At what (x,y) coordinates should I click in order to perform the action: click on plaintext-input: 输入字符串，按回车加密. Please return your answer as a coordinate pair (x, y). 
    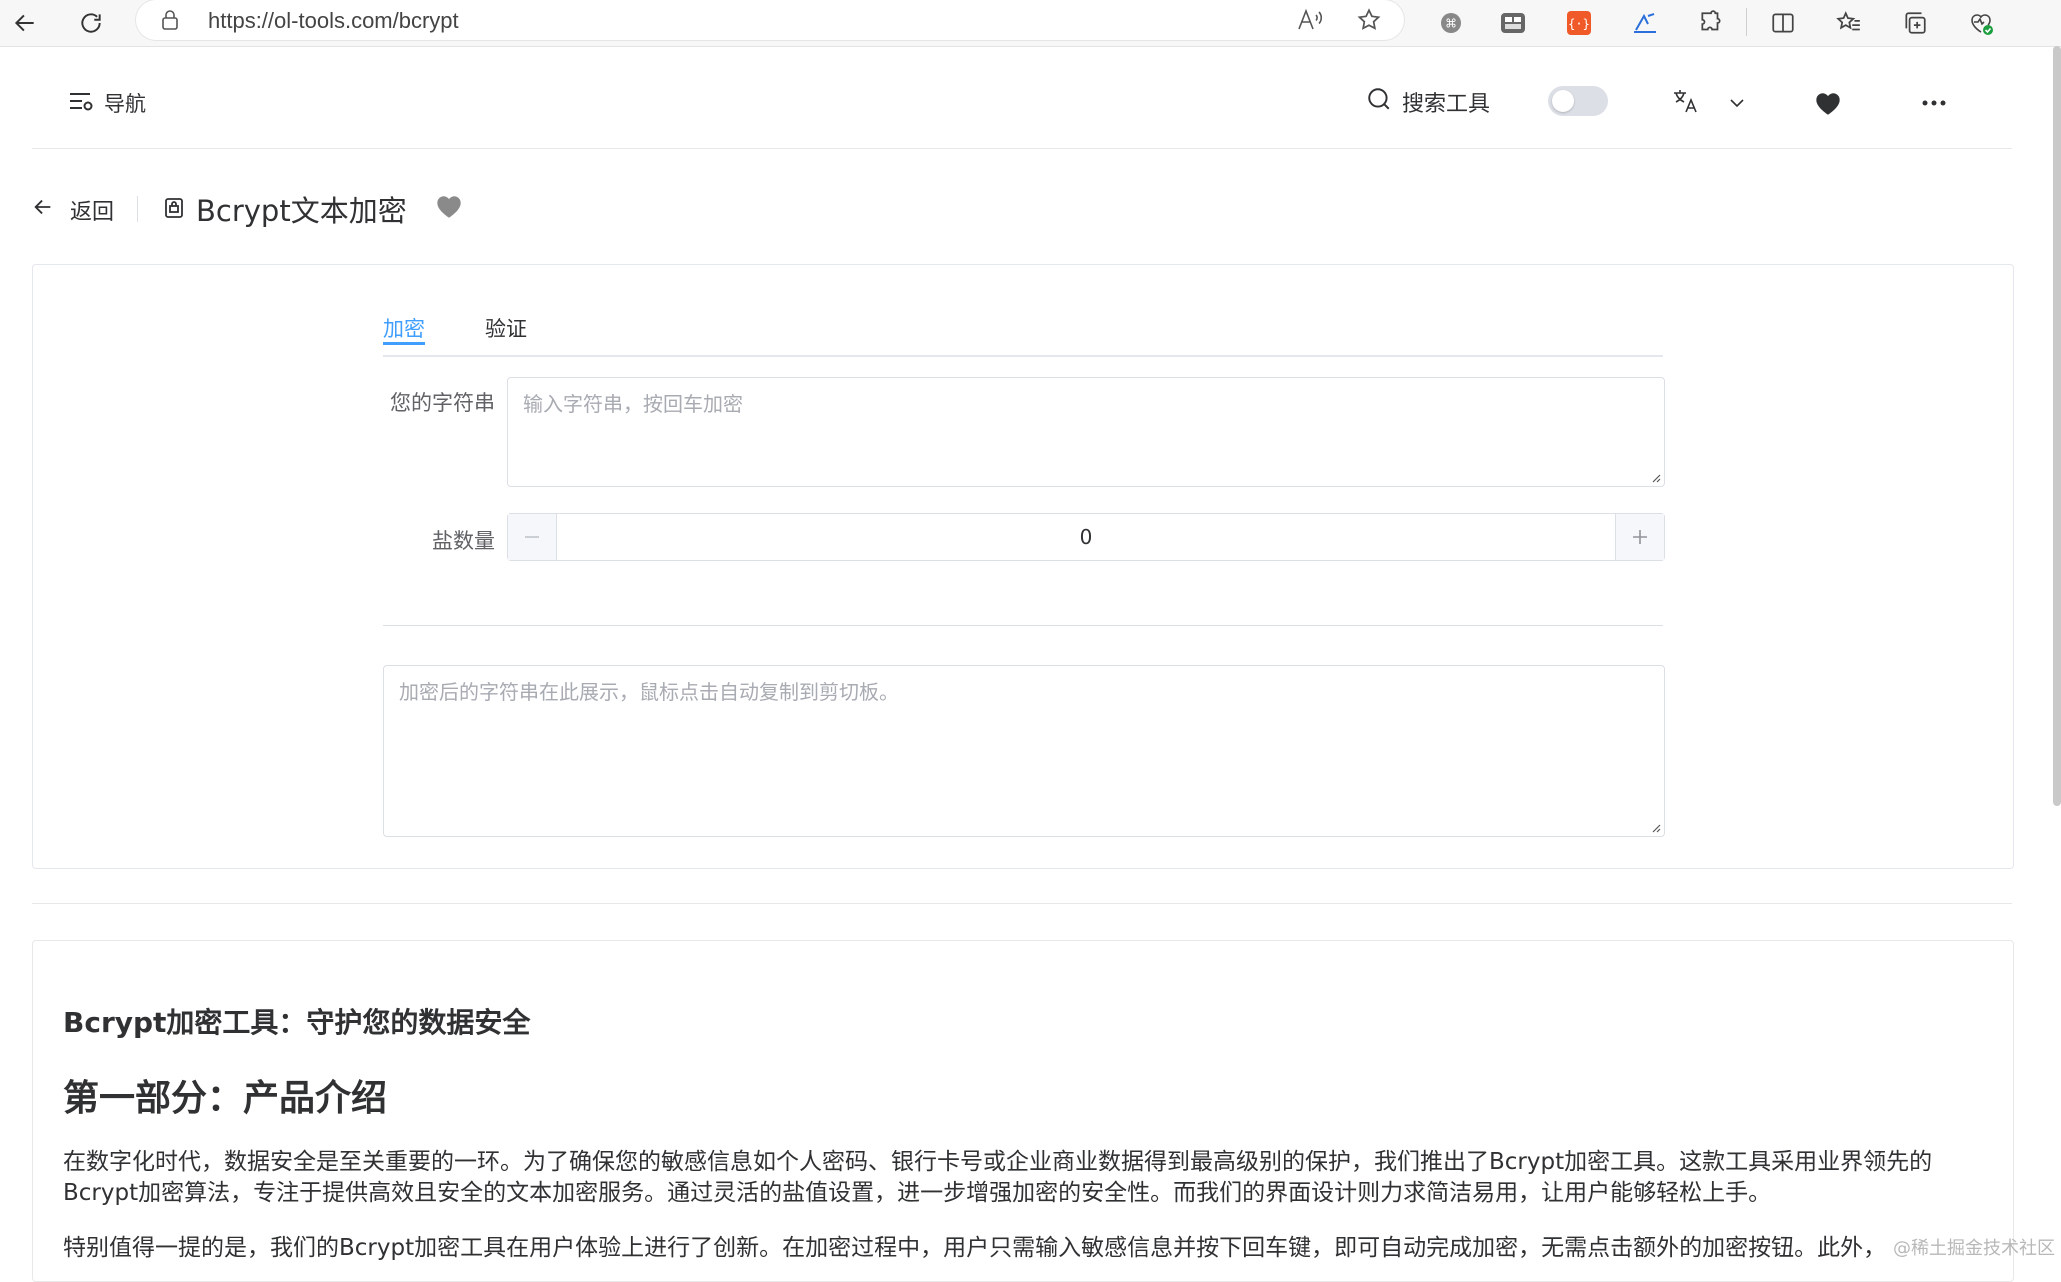
    Looking at the image, I should click on (1086, 432).